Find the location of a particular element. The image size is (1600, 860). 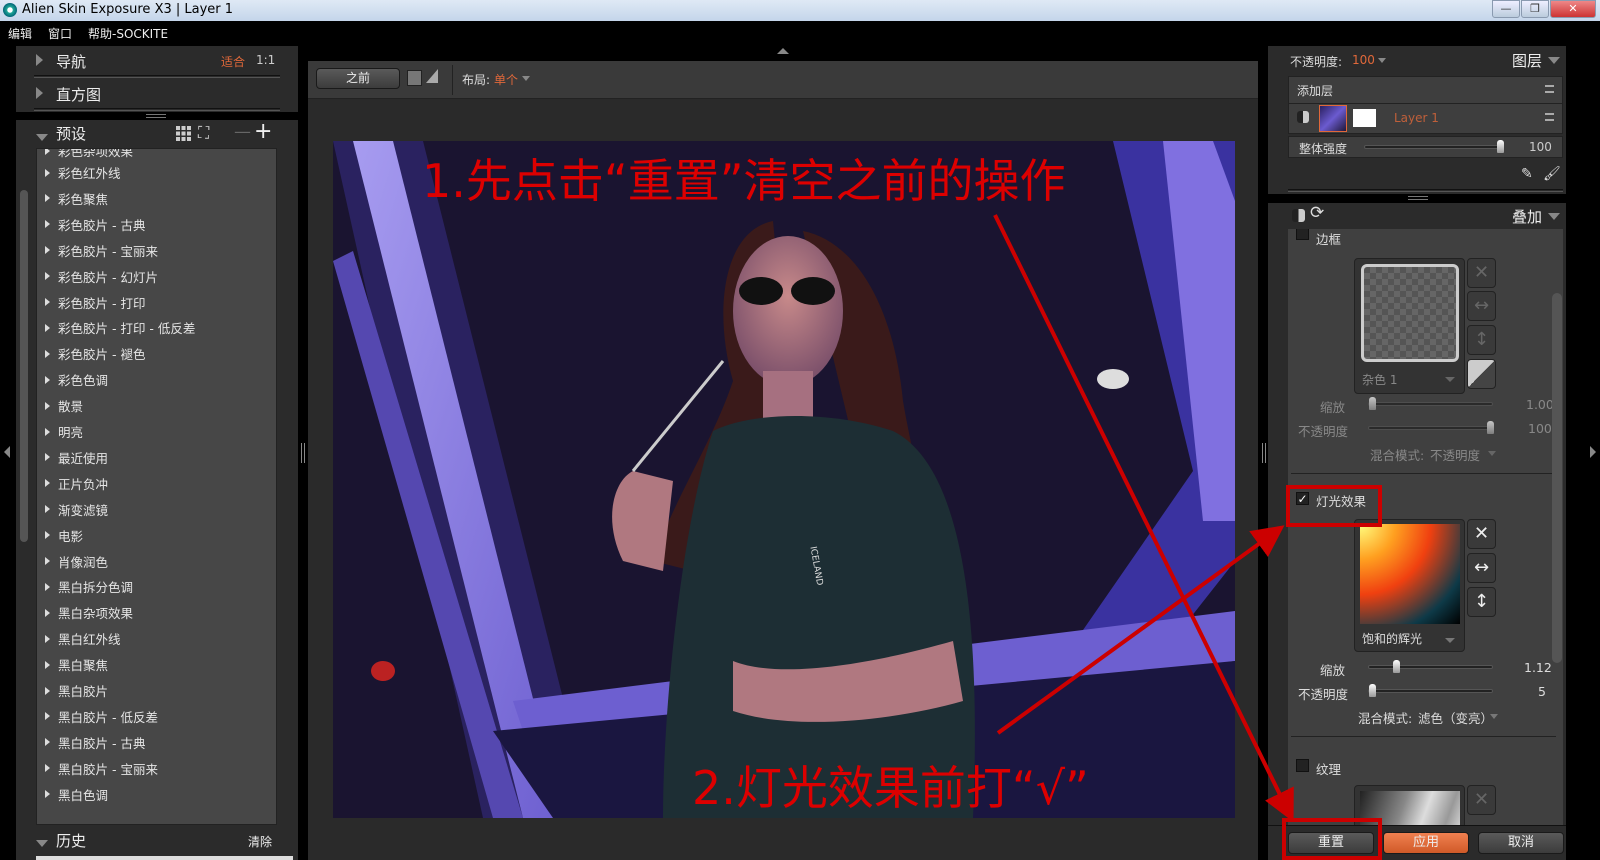

presets-label: 预设 is located at coordinates (71, 133).